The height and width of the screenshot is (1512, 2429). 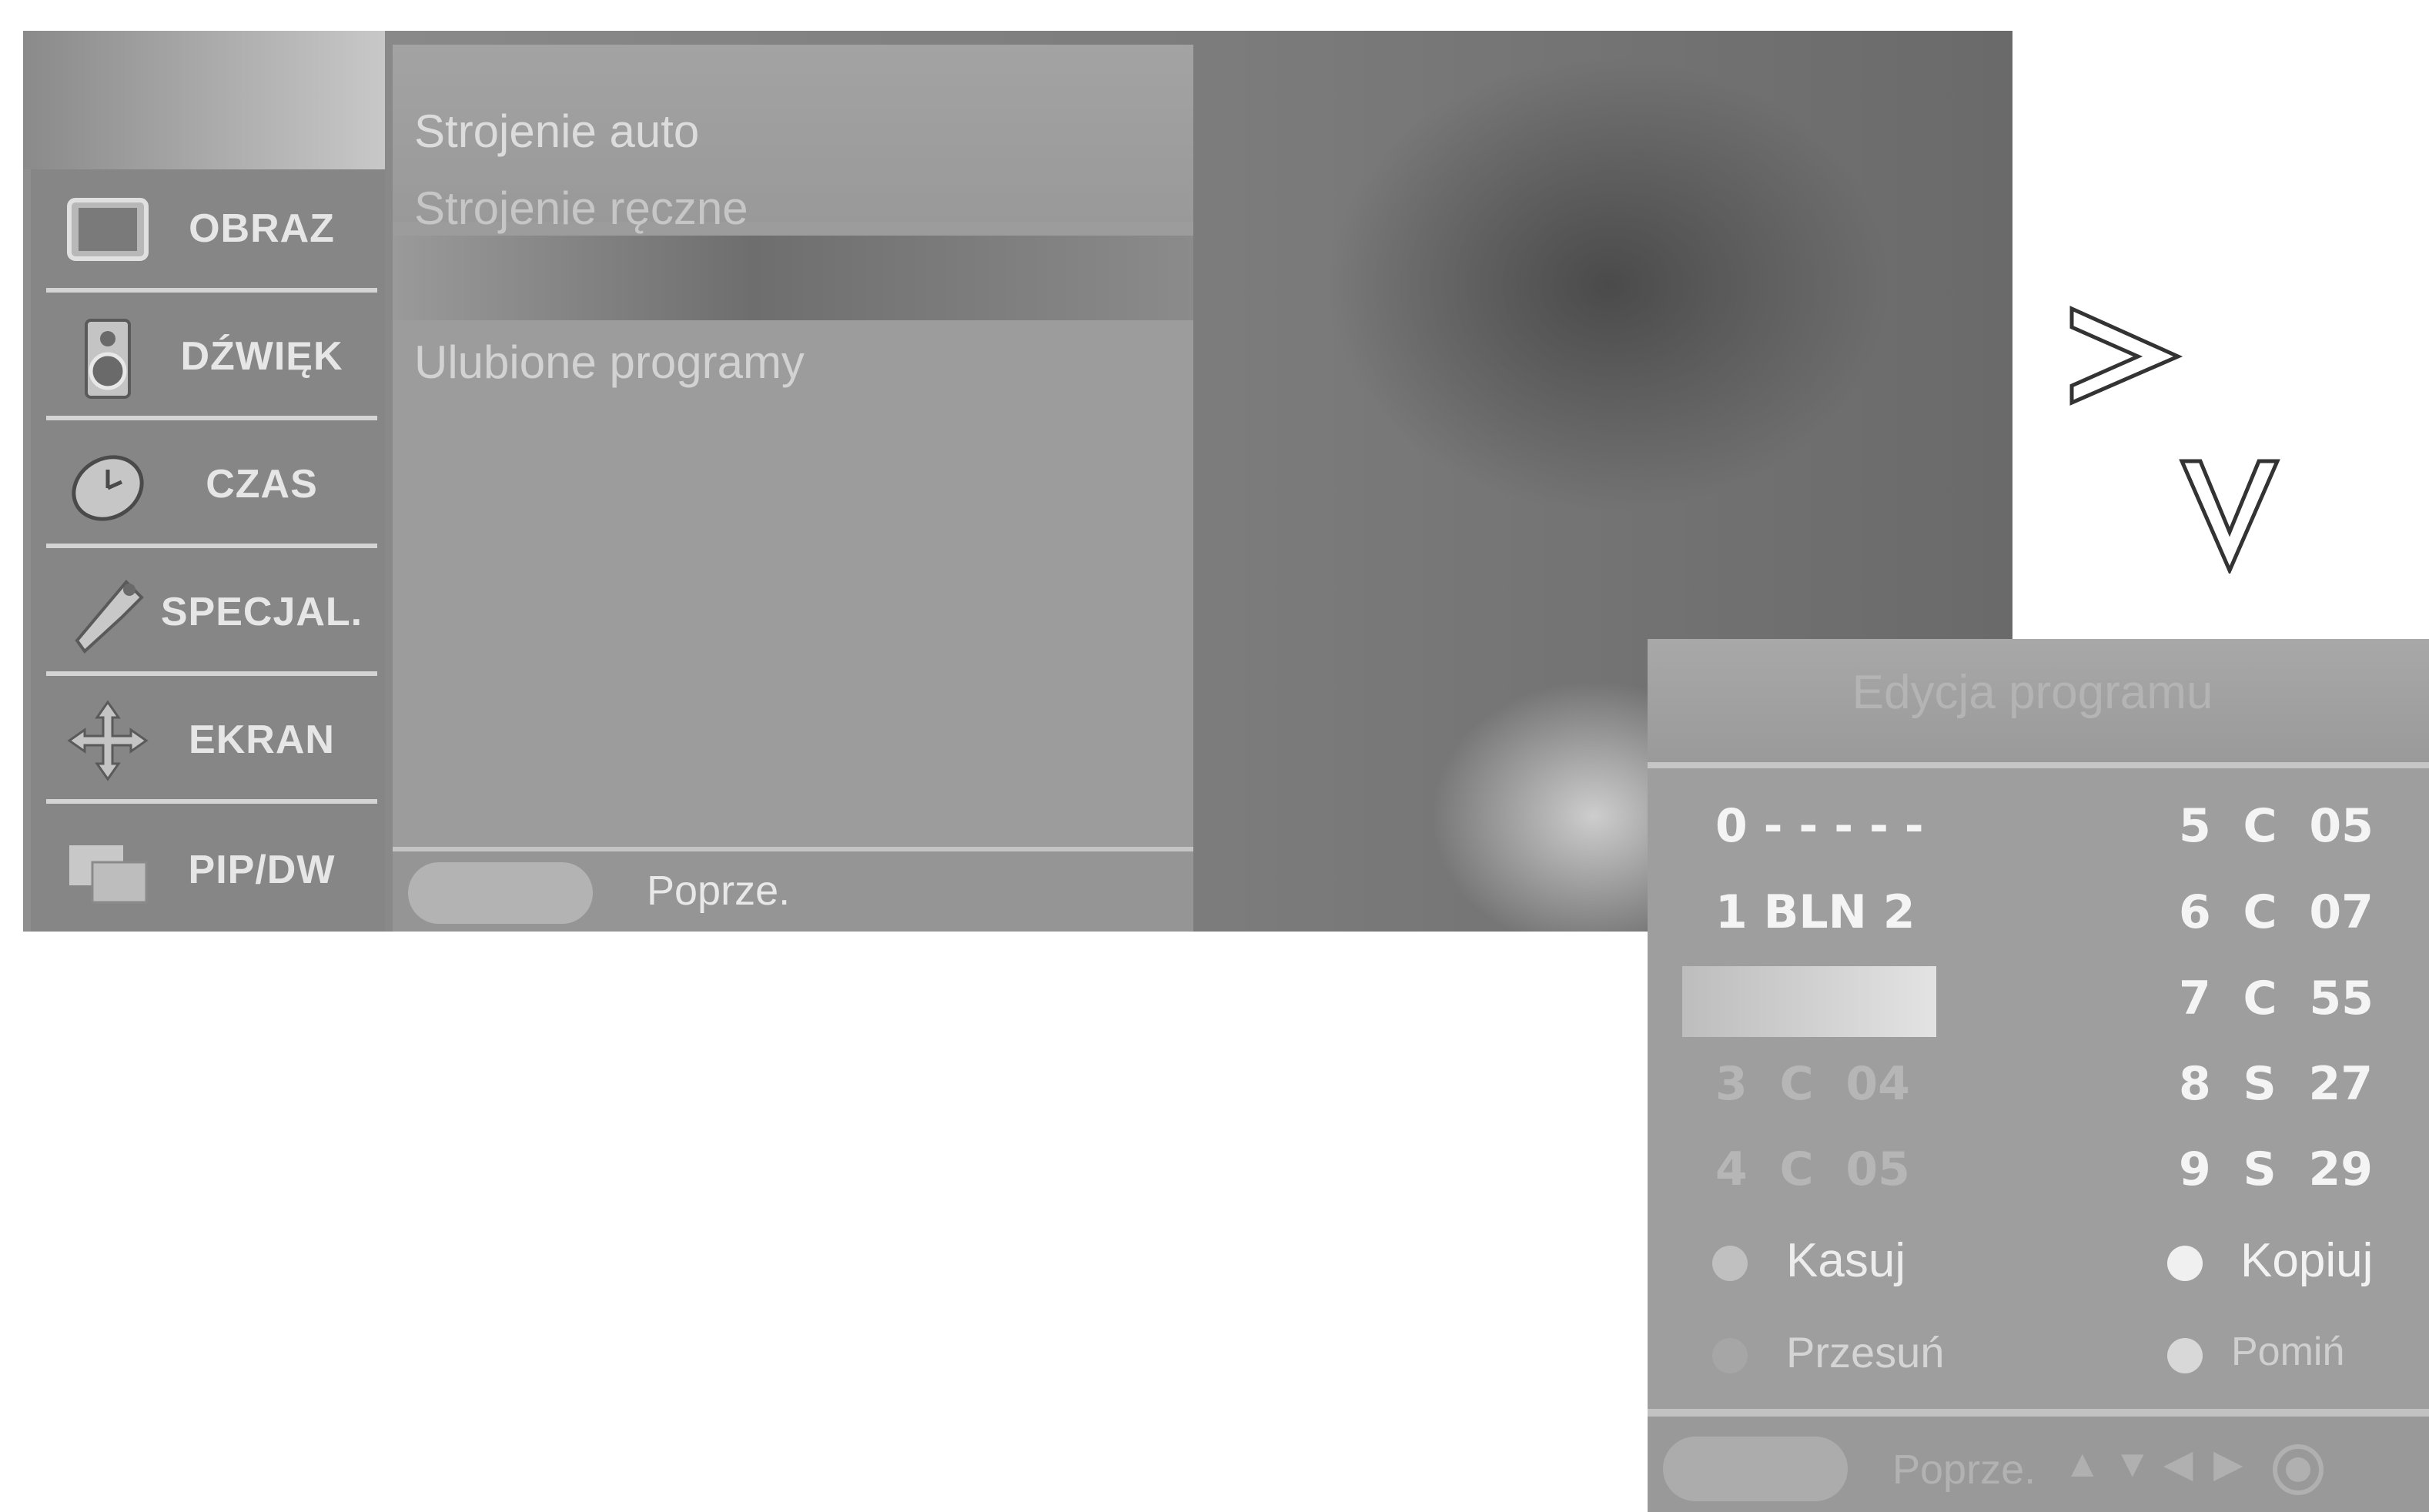 I want to click on sidebar: OBRAZ DŹWIĘK CZAS SPECJAL. EKRAN PIP/DW, so click(x=208, y=550).